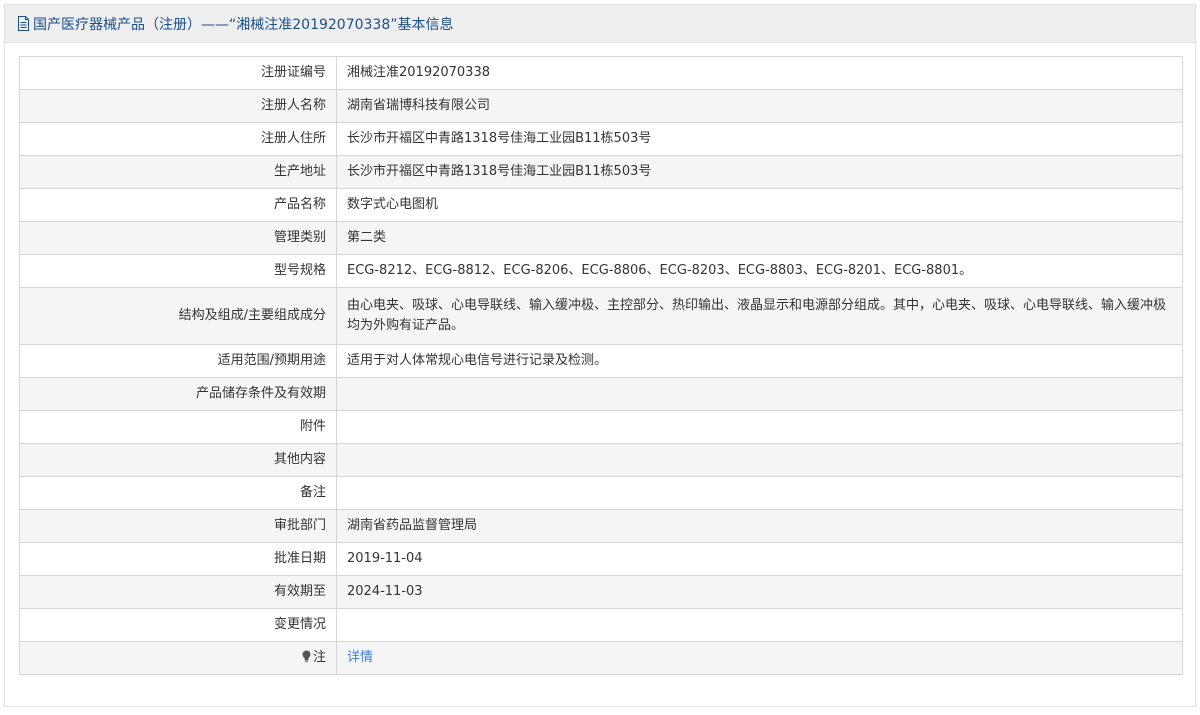 The width and height of the screenshot is (1200, 715). What do you see at coordinates (178, 361) in the screenshot?
I see `row-label: 适用范围/预期用途` at bounding box center [178, 361].